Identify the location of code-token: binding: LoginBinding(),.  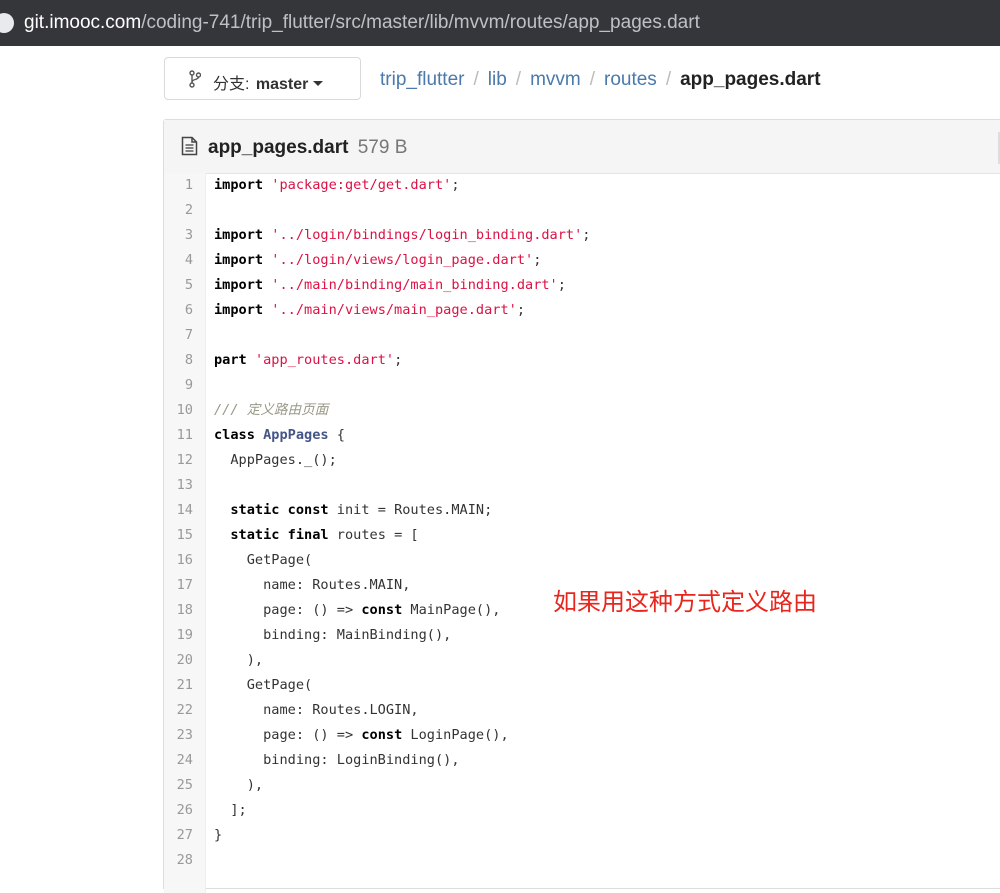
(337, 760).